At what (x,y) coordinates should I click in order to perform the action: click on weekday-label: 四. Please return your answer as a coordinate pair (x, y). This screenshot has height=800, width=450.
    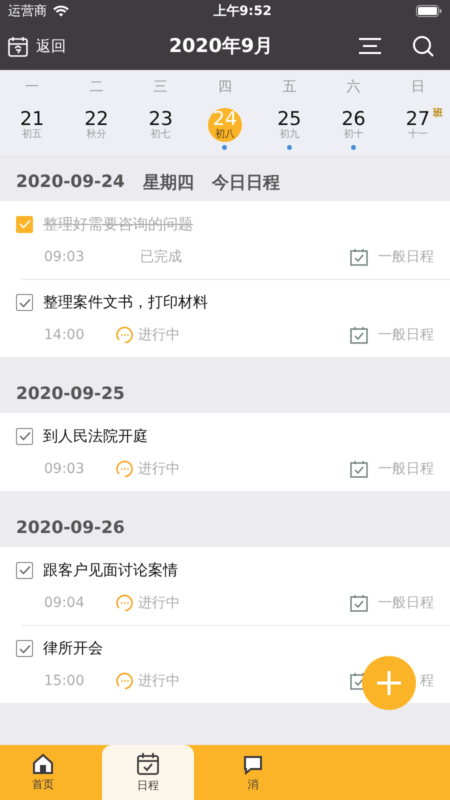
    Looking at the image, I should click on (225, 87).